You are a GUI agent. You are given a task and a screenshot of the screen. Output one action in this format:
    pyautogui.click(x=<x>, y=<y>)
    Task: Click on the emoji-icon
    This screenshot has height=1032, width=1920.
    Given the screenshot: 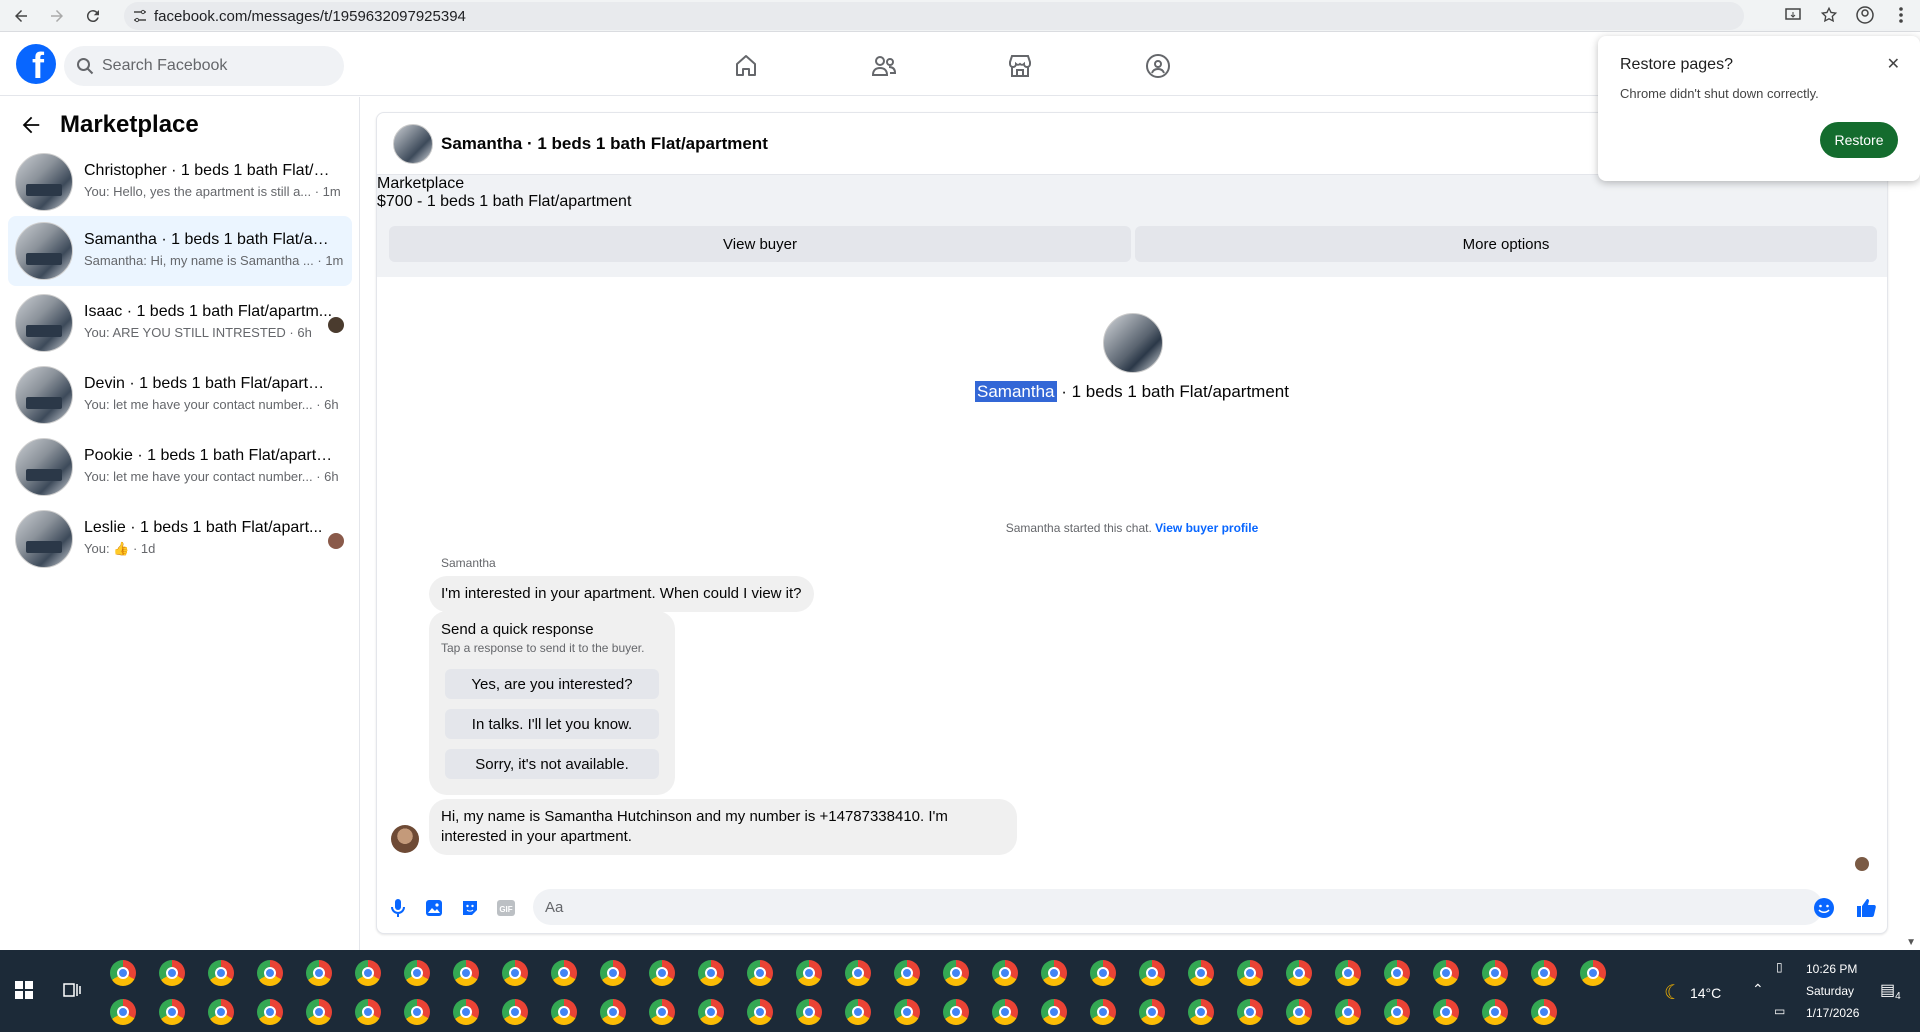 What is the action you would take?
    pyautogui.click(x=1824, y=908)
    